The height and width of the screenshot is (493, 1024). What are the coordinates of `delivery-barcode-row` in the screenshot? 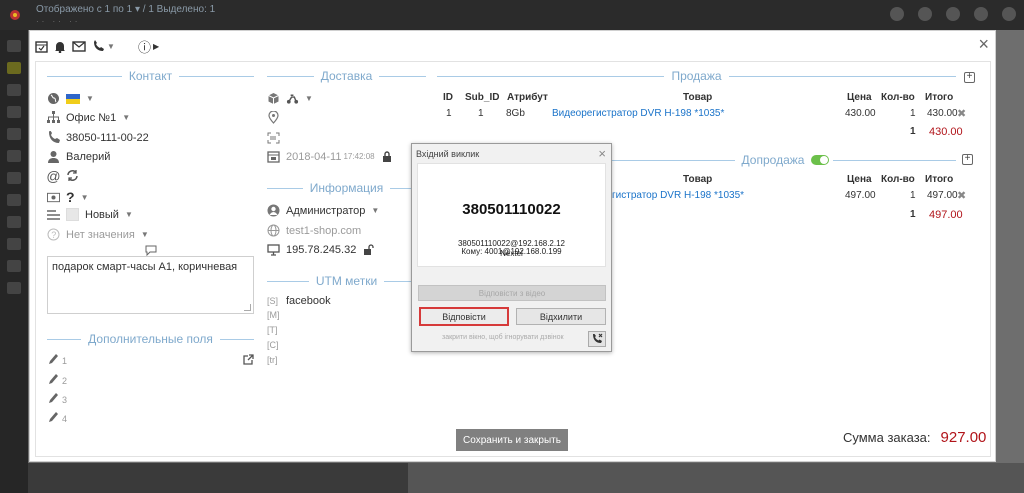 It's located at (273, 137).